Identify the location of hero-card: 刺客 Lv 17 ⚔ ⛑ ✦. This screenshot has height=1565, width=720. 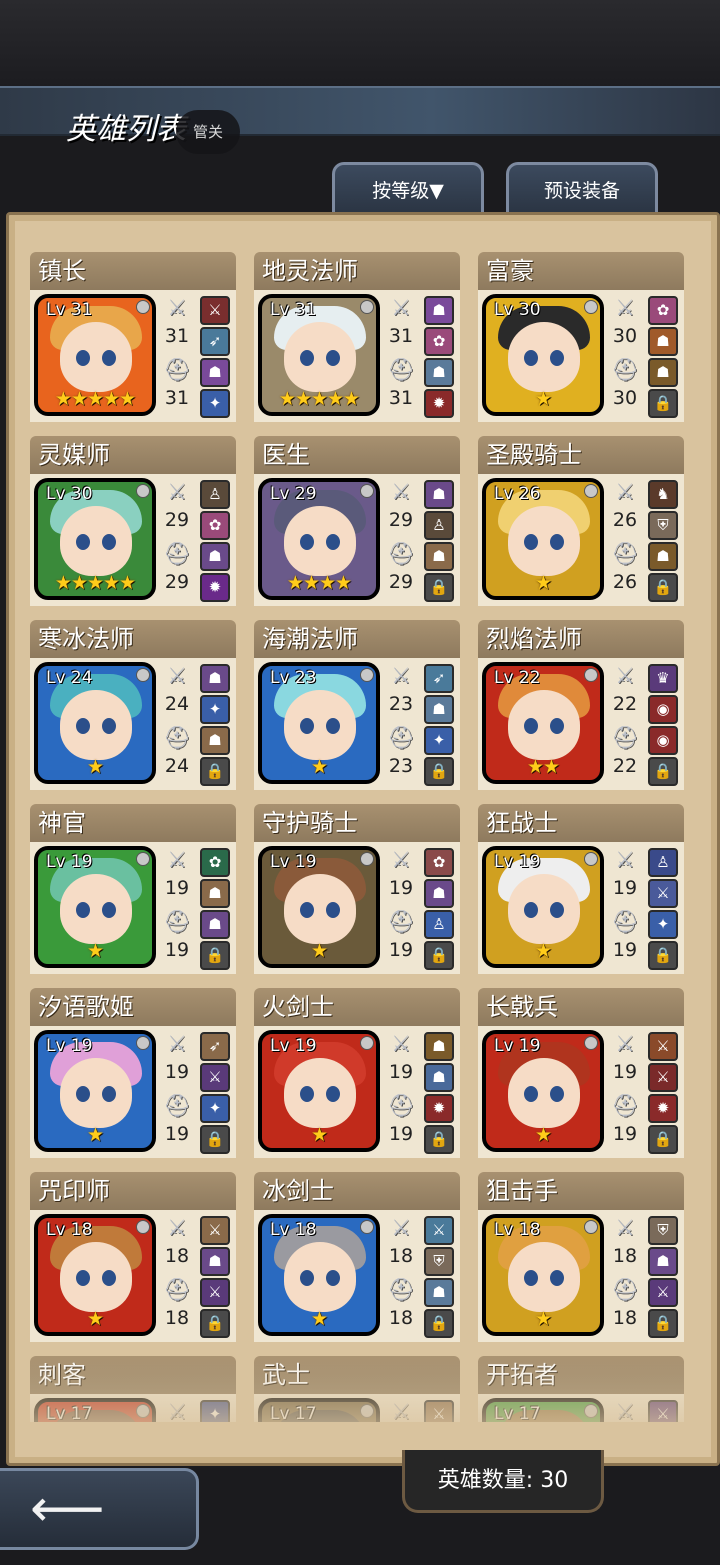
(133, 1389).